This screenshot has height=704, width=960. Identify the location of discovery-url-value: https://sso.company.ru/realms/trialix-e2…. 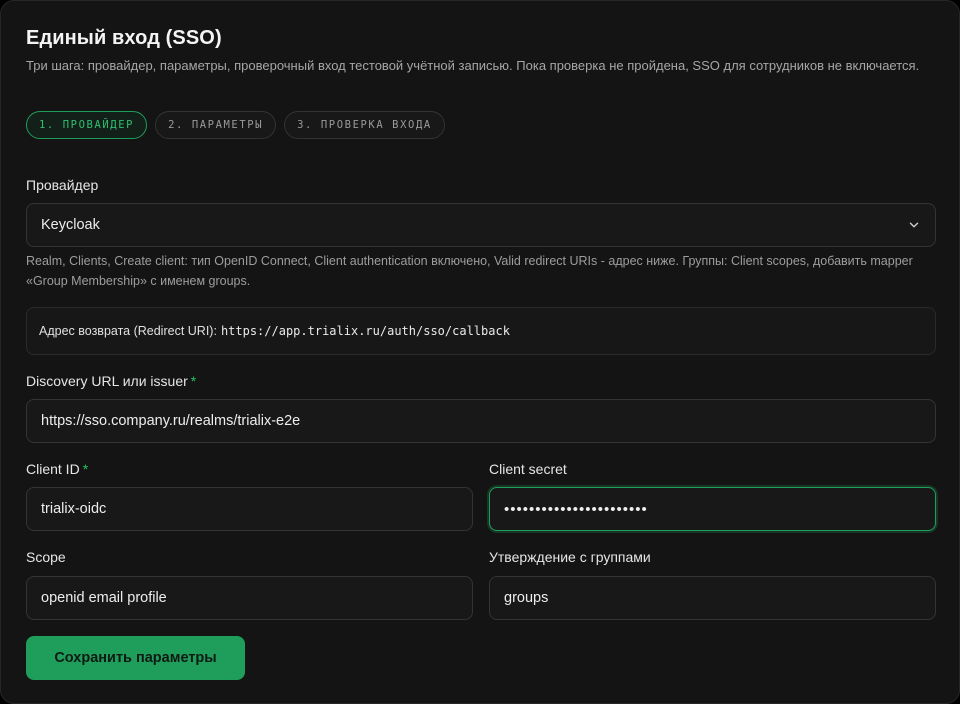
(171, 421).